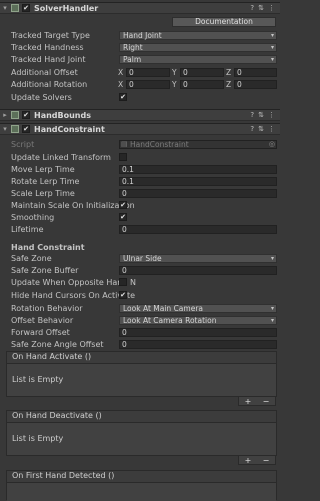 The height and width of the screenshot is (501, 320). I want to click on safe-zone-buffer-row: Safe Zone Buffer 0, so click(140, 270).